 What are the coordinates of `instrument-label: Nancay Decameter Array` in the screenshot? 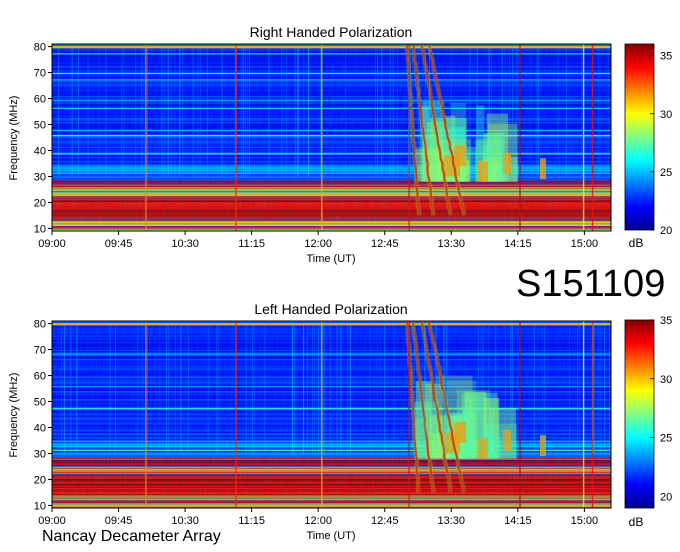 It's located at (131, 536).